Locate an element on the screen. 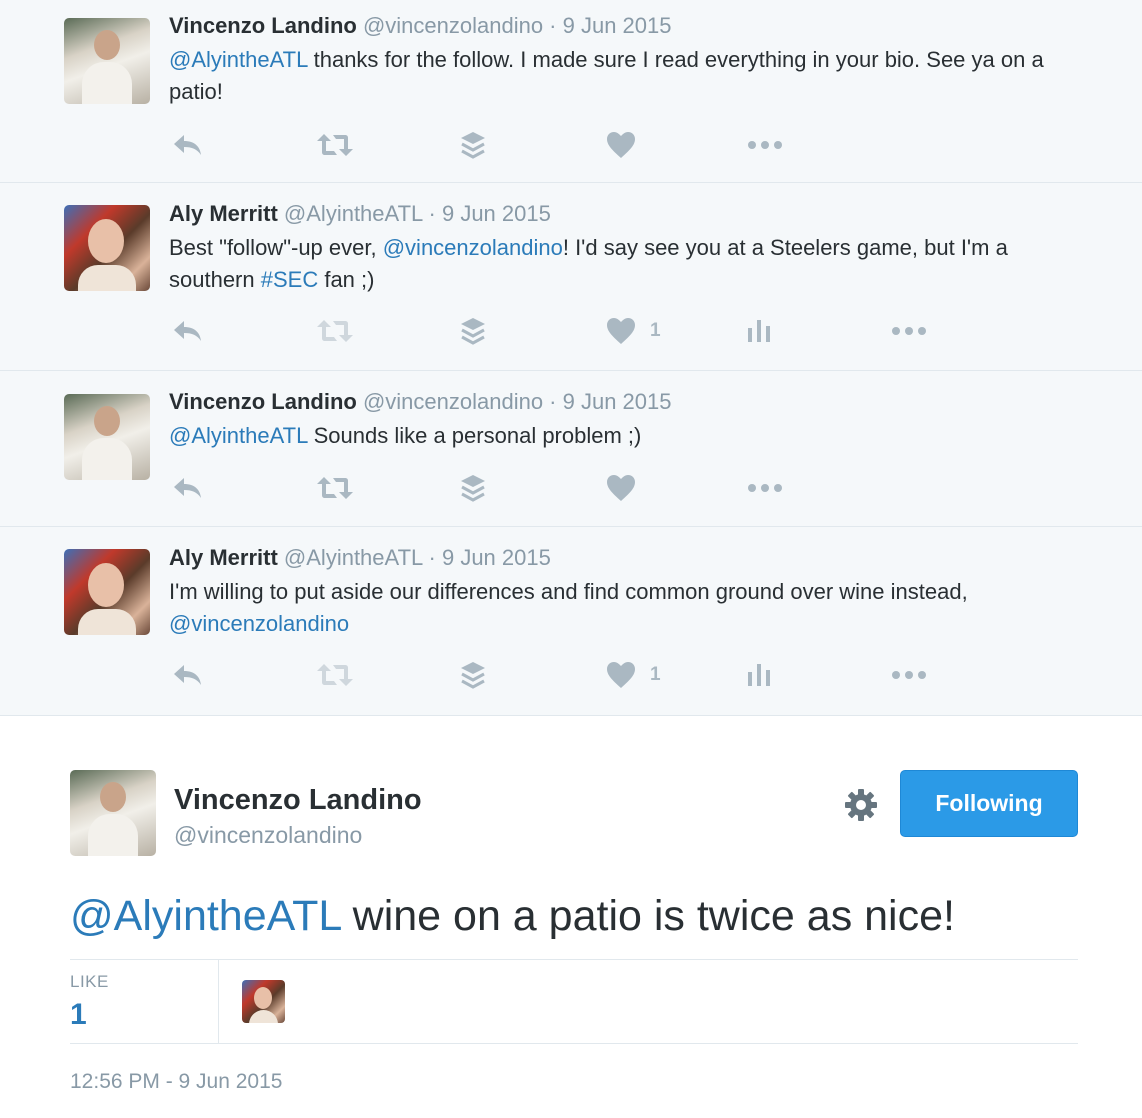 The width and height of the screenshot is (1142, 1118). gear-icon is located at coordinates (861, 805).